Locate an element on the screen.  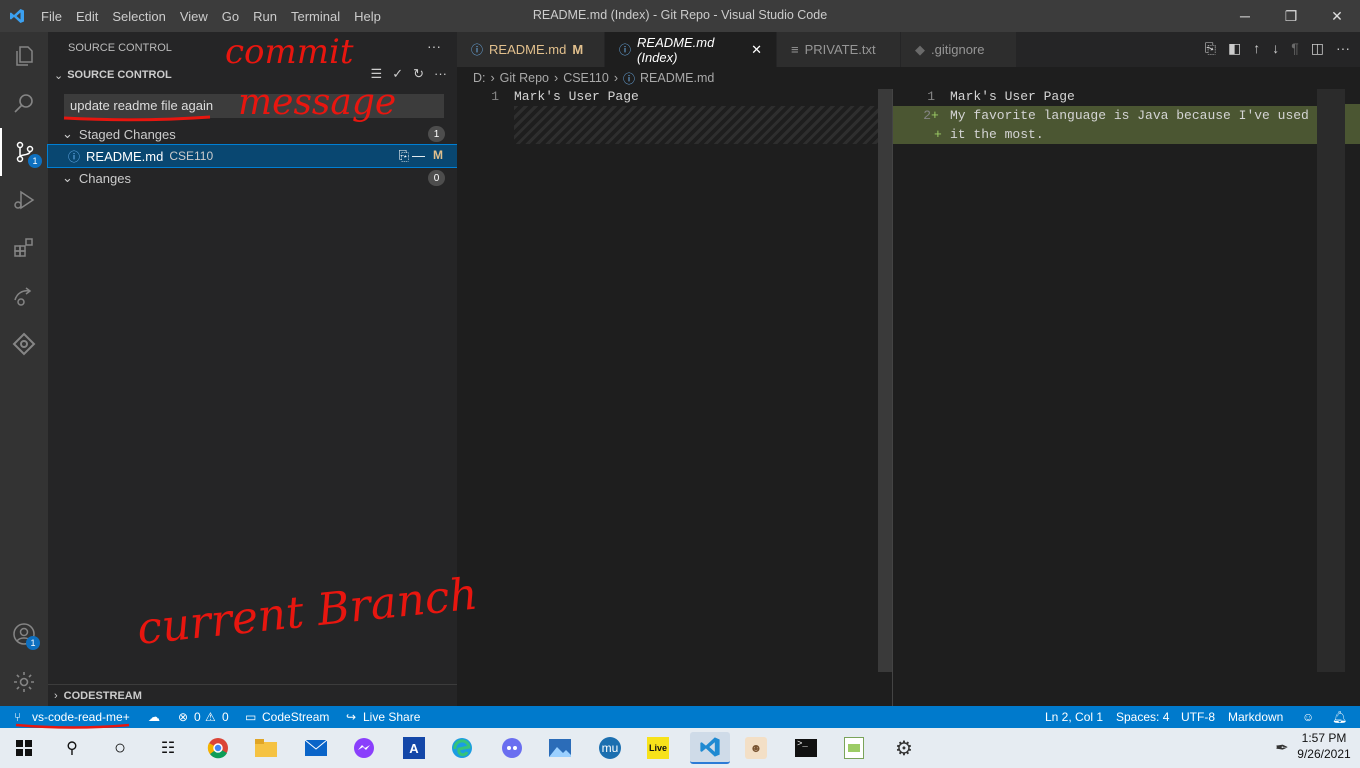
right-scrollbar is located at coordinates (1331, 380).